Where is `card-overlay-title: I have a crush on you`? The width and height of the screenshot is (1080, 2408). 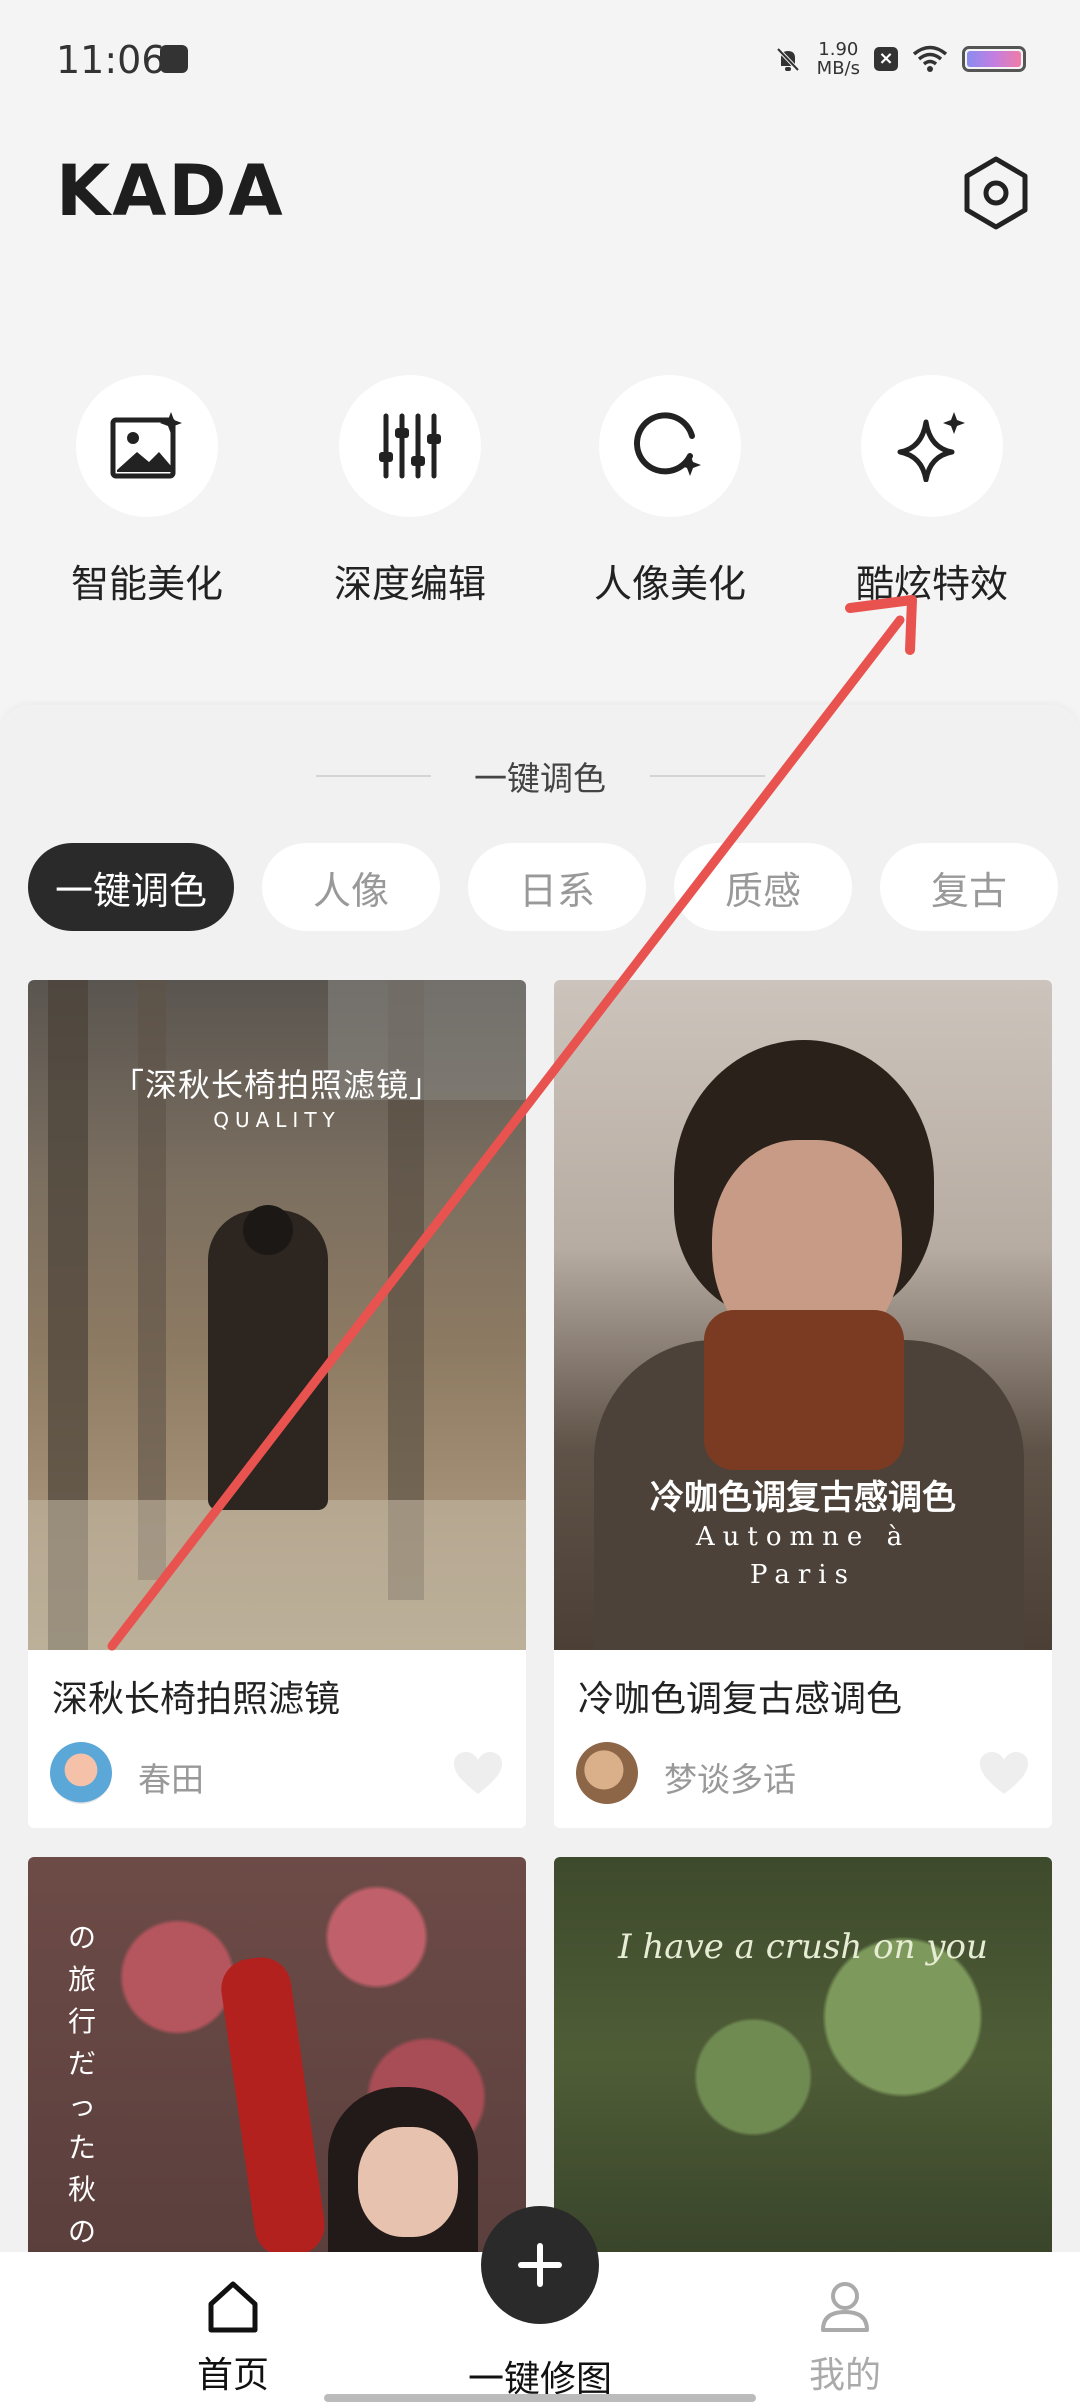
card-overlay-title: I have a crush on you is located at coordinates (803, 1947).